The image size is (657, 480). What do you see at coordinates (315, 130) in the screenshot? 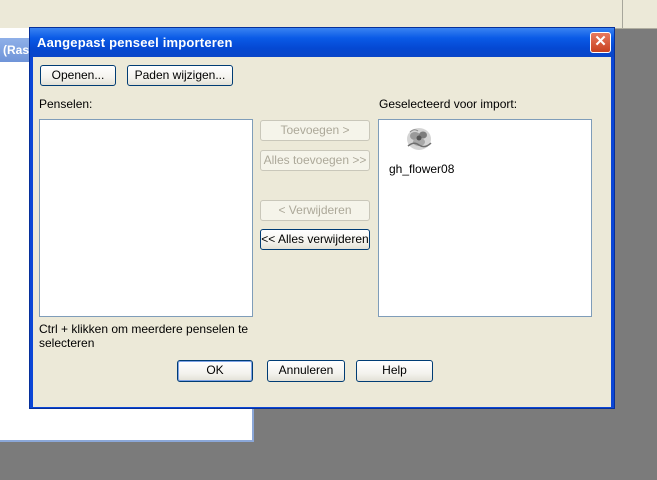
I see `add-button: Toevoegen >` at bounding box center [315, 130].